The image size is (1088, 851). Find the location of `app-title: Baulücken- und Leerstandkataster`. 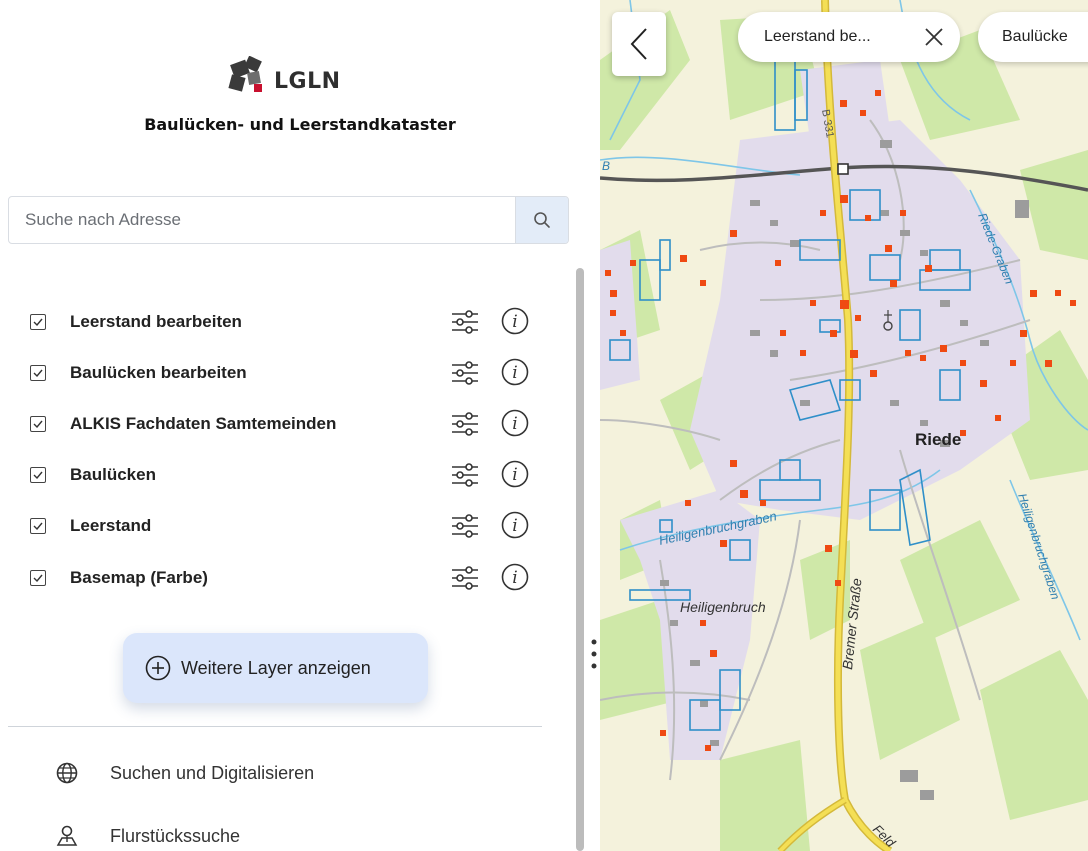

app-title: Baulücken- und Leerstandkataster is located at coordinates (300, 124).